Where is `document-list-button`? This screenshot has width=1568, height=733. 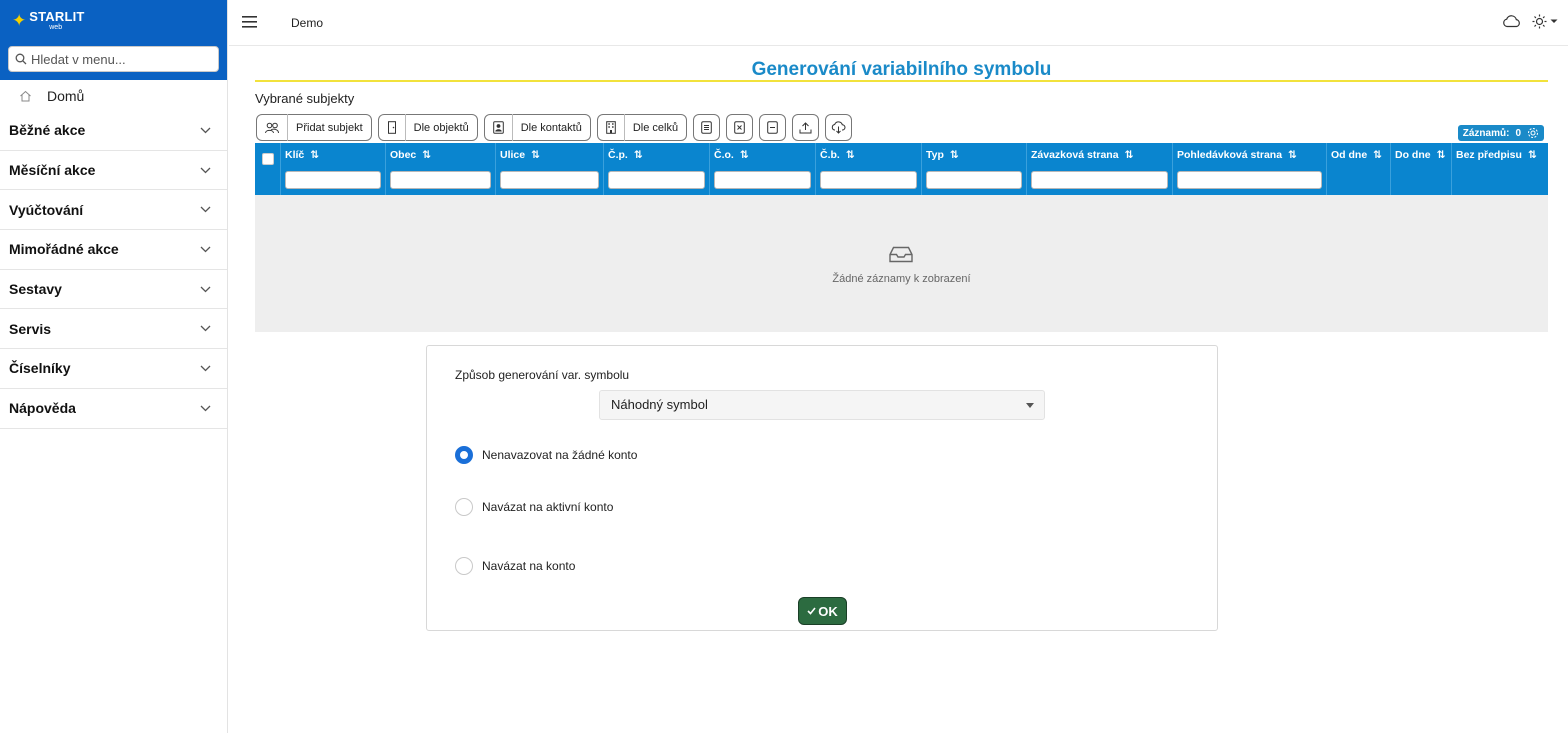 document-list-button is located at coordinates (707, 127).